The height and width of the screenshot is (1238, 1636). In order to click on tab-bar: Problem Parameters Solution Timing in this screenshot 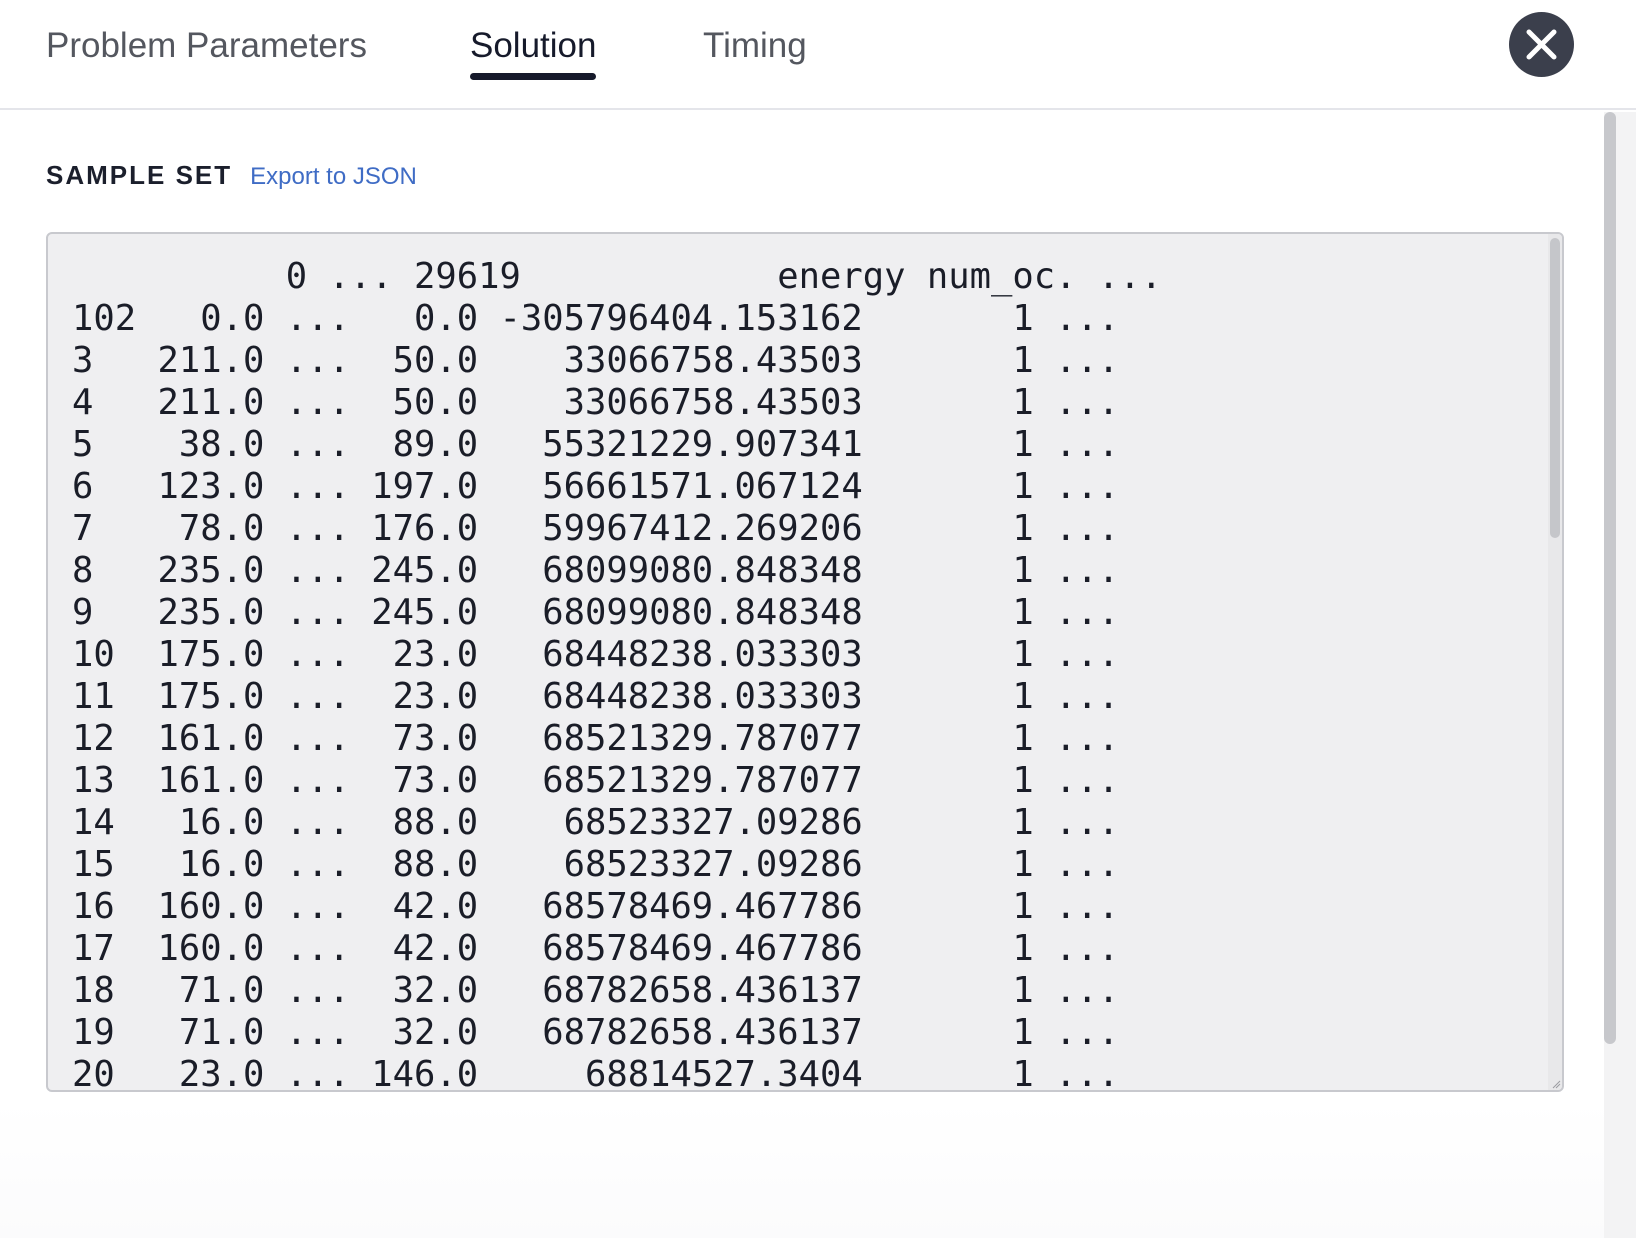, I will do `click(818, 55)`.